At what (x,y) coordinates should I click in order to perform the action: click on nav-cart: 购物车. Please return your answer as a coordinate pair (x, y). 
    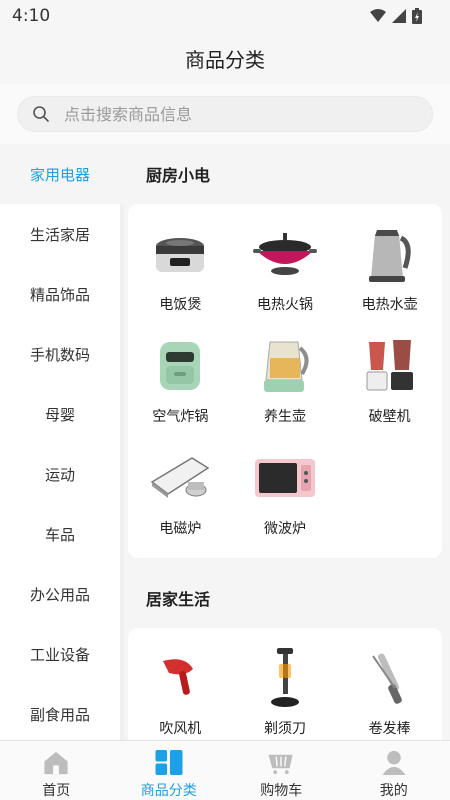
    Looking at the image, I should click on (281, 770).